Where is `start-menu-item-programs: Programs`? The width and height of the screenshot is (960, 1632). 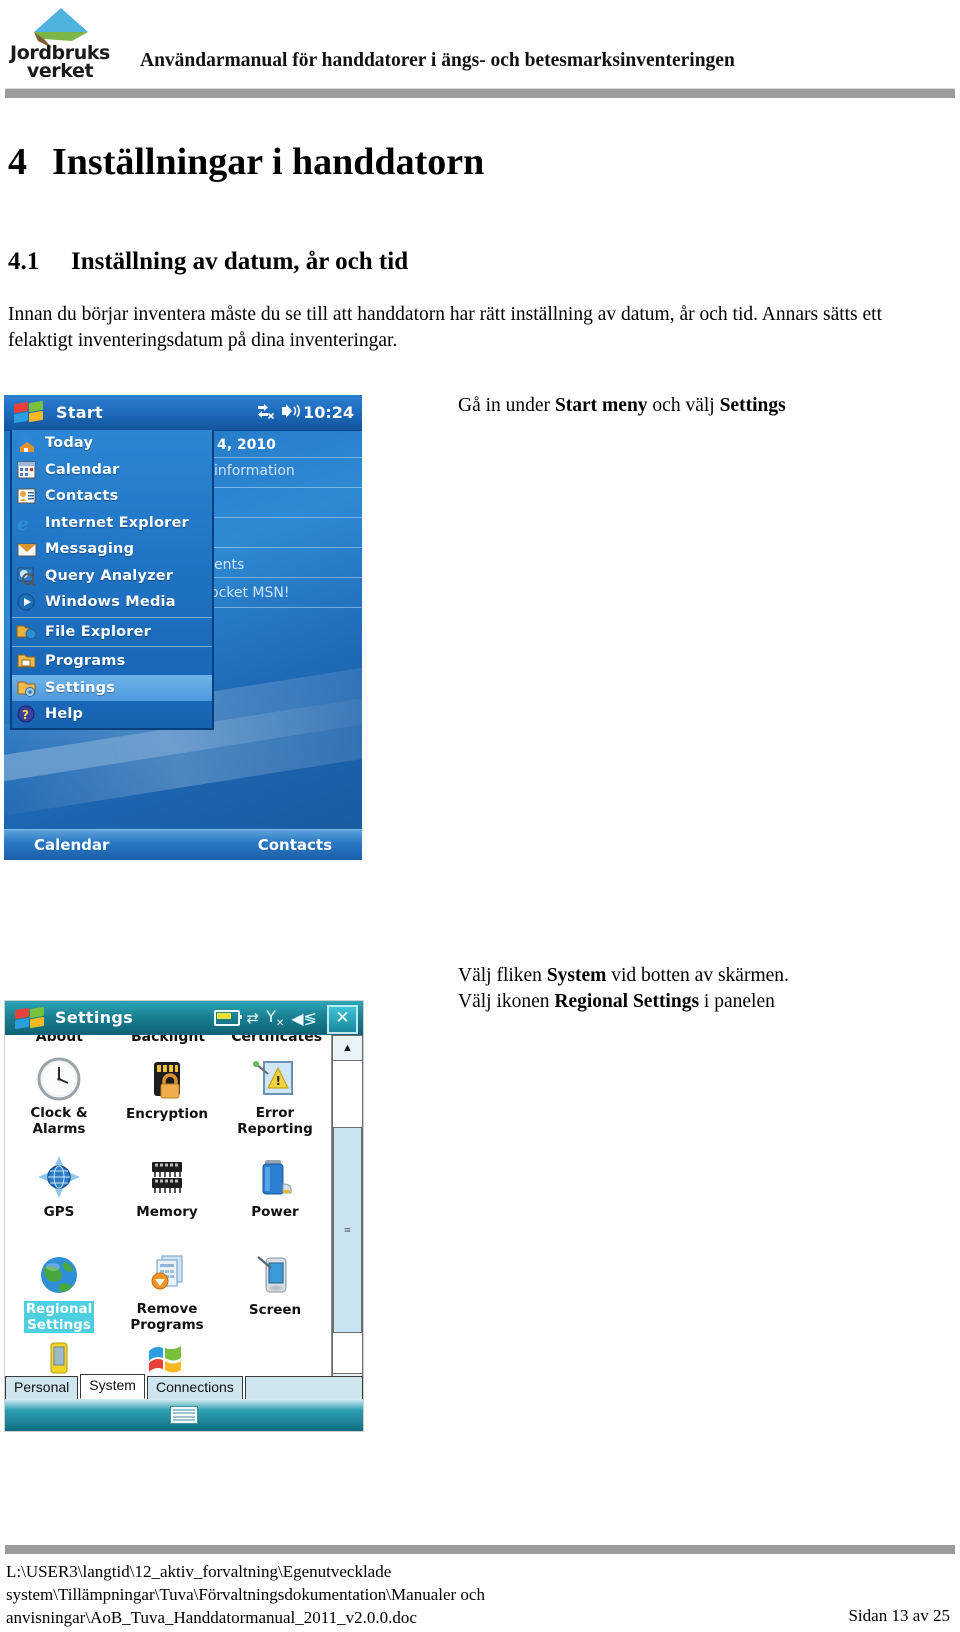 start-menu-item-programs: Programs is located at coordinates (112, 661).